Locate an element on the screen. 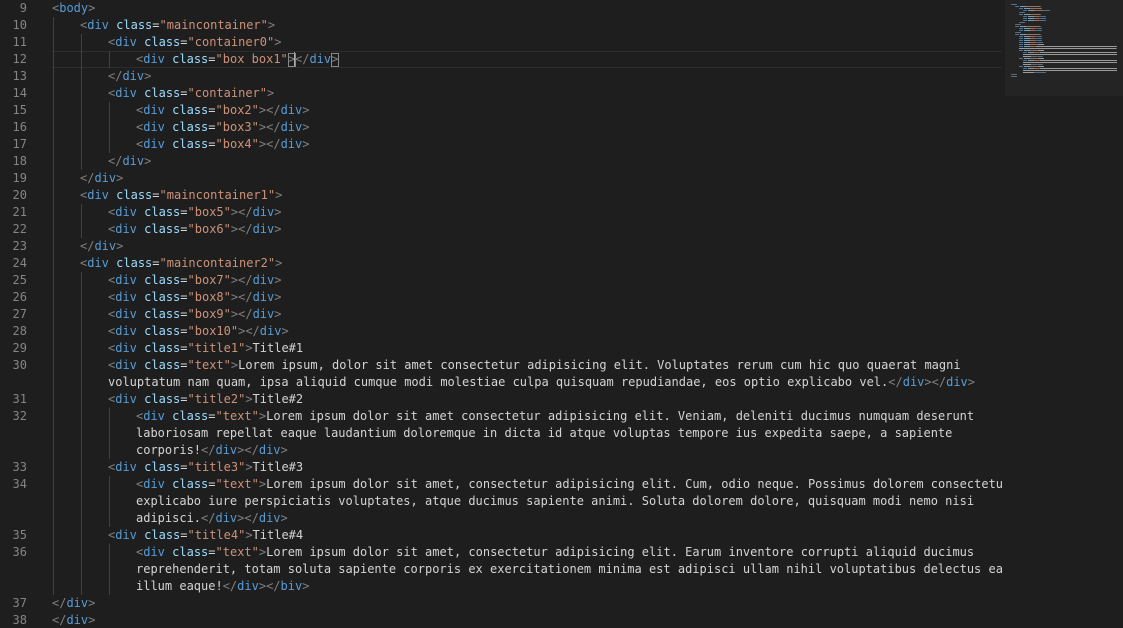  code-line: <body> is located at coordinates (73, 8).